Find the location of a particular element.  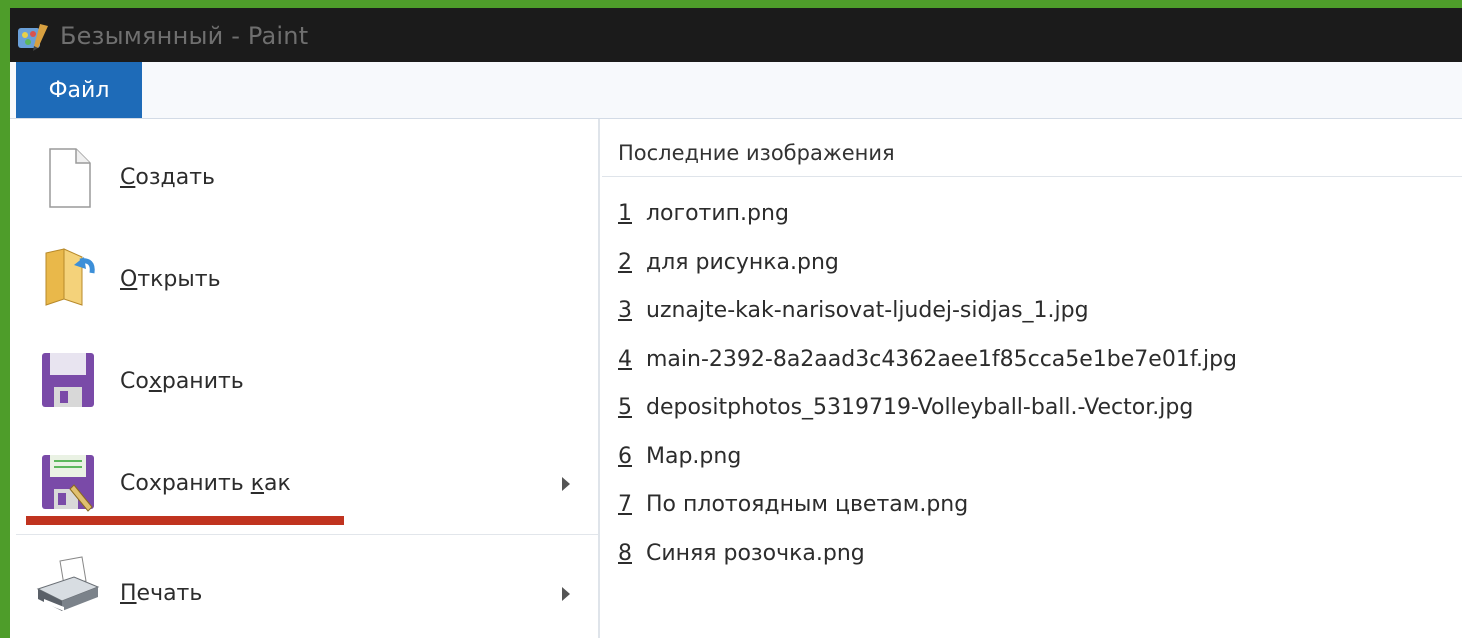

printer-icon is located at coordinates (68, 583).